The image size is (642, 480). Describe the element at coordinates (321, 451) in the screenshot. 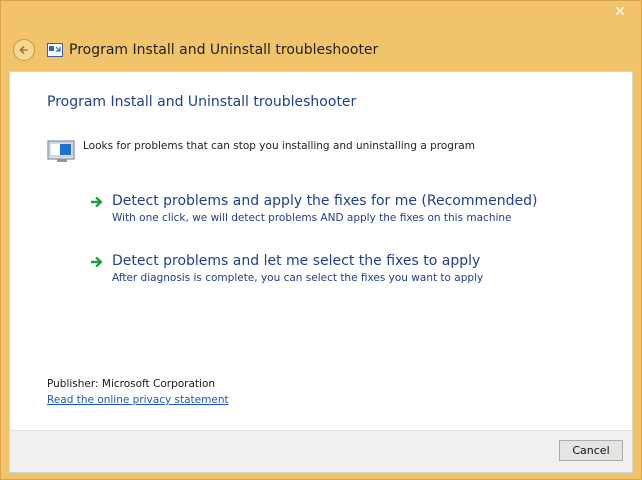

I see `footer-bar: Cancel` at that location.